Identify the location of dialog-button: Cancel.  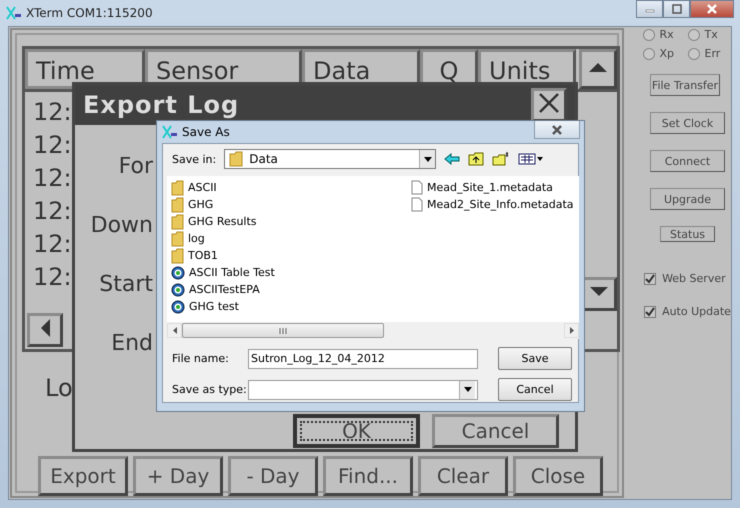
(495, 431).